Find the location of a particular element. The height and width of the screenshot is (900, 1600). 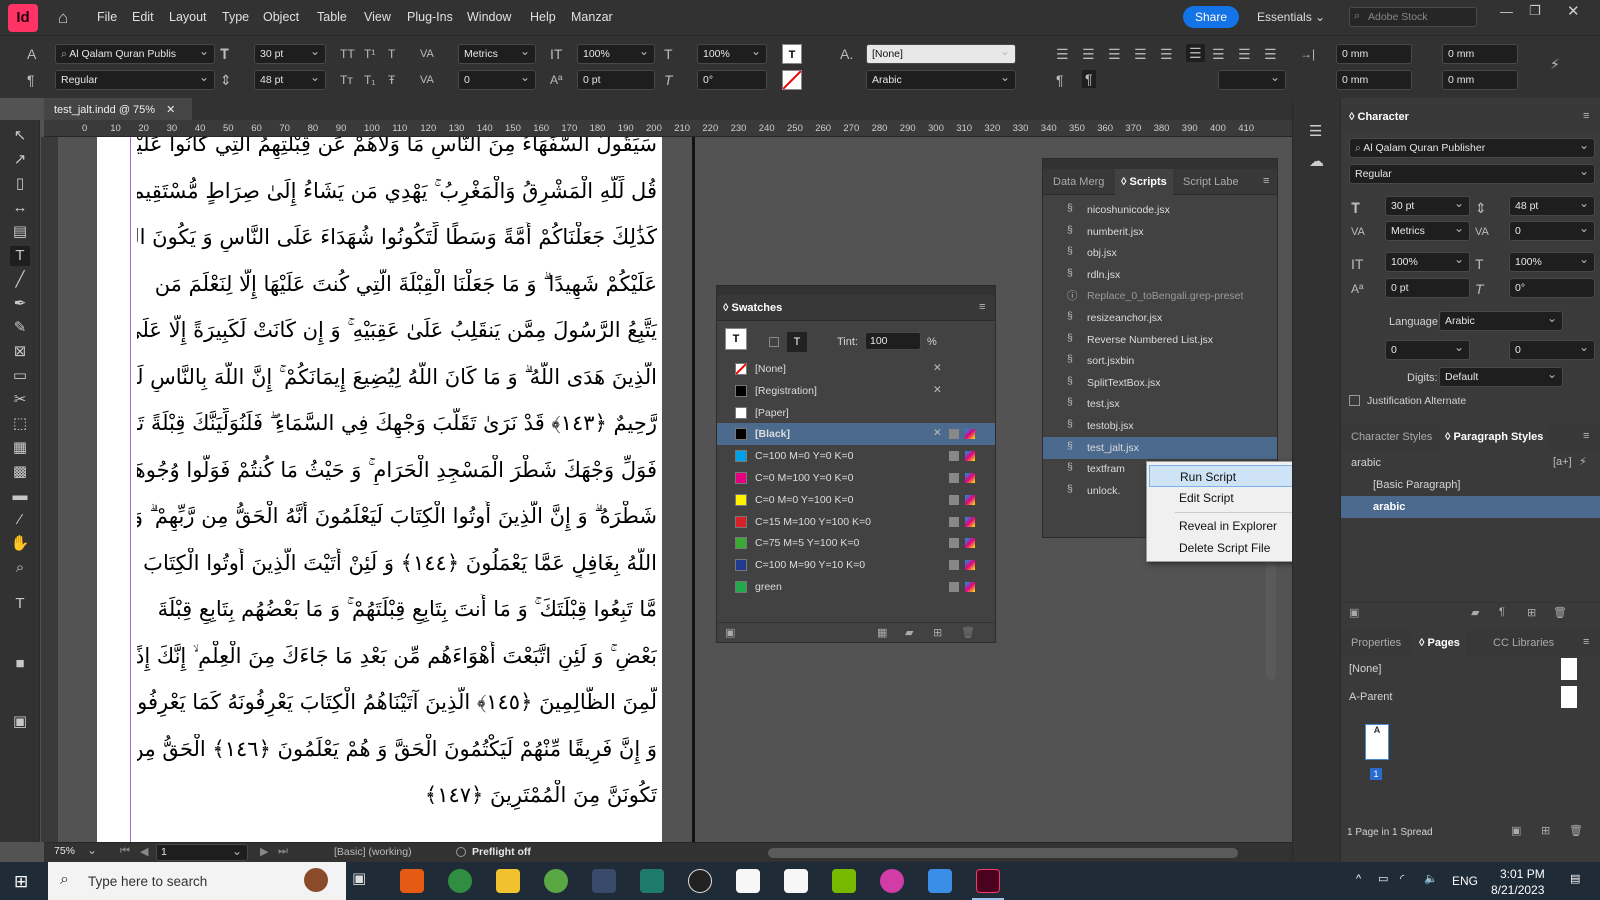

script-item: § SplitTextBox.jsx is located at coordinates (1160, 383).